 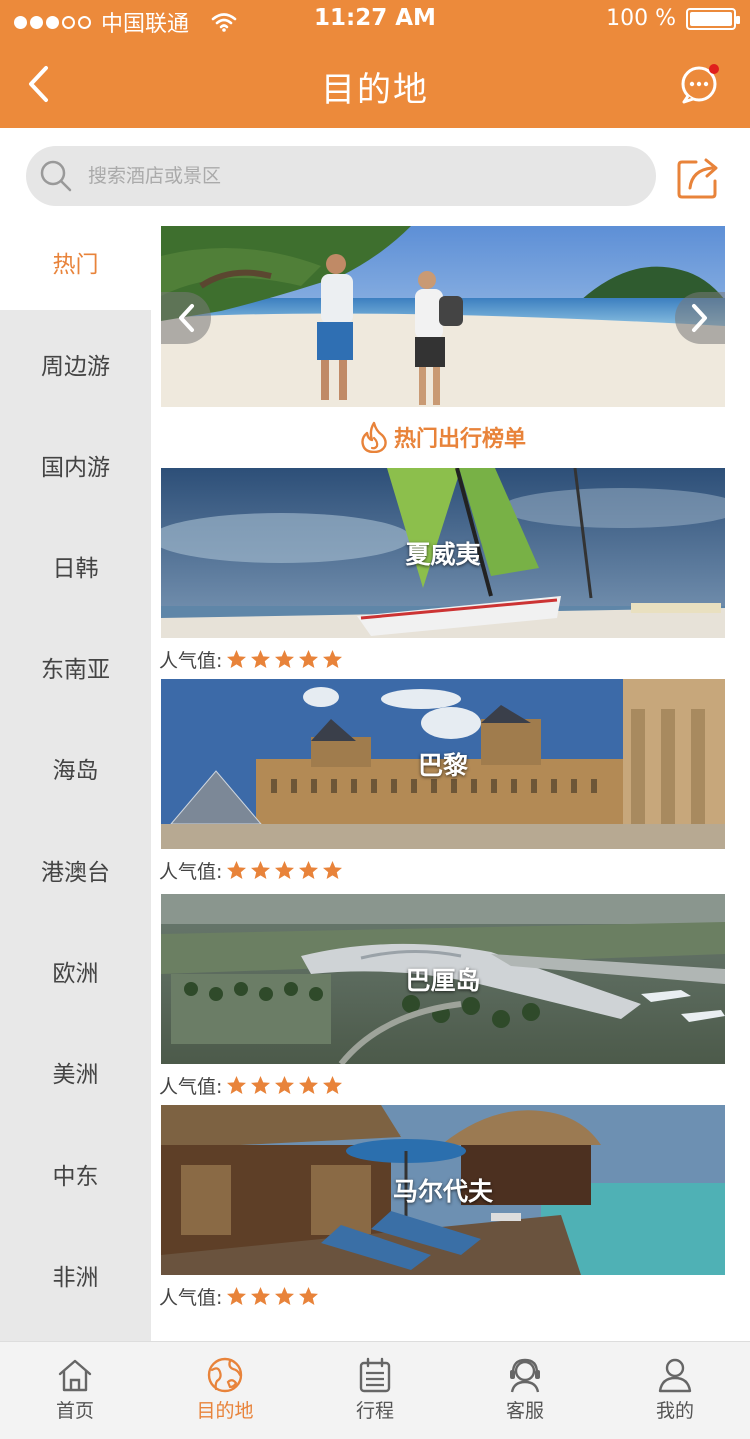 I want to click on tab-itinerary: 行程, so click(x=375, y=1390).